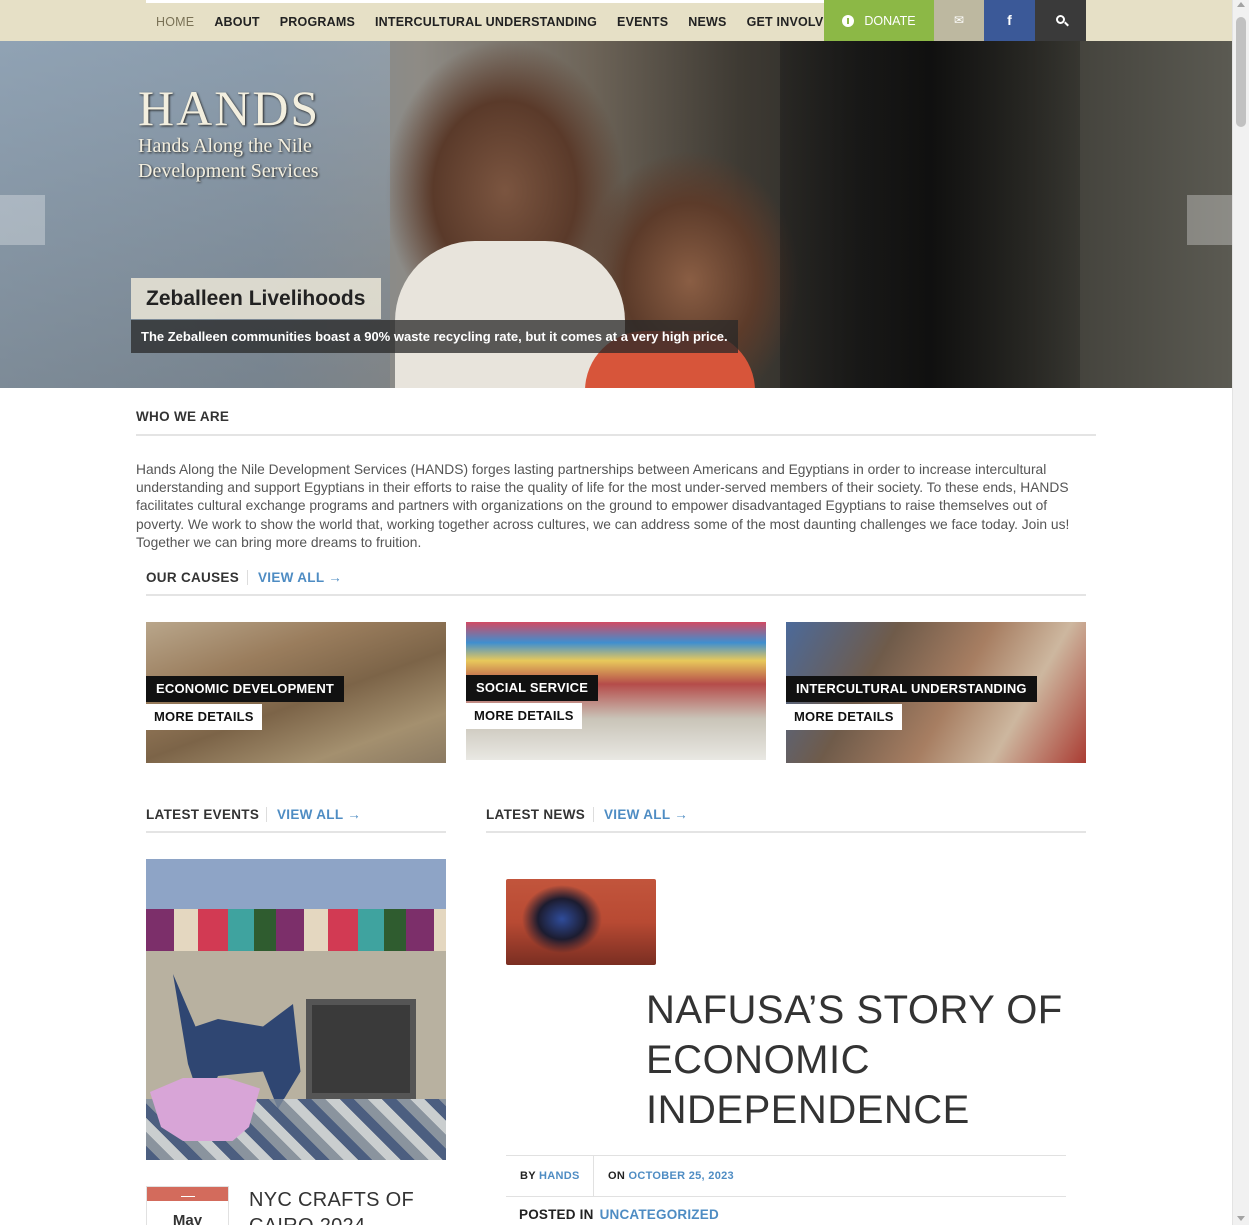 The image size is (1249, 1225). Describe the element at coordinates (296, 1009) in the screenshot. I see `event-image` at that location.